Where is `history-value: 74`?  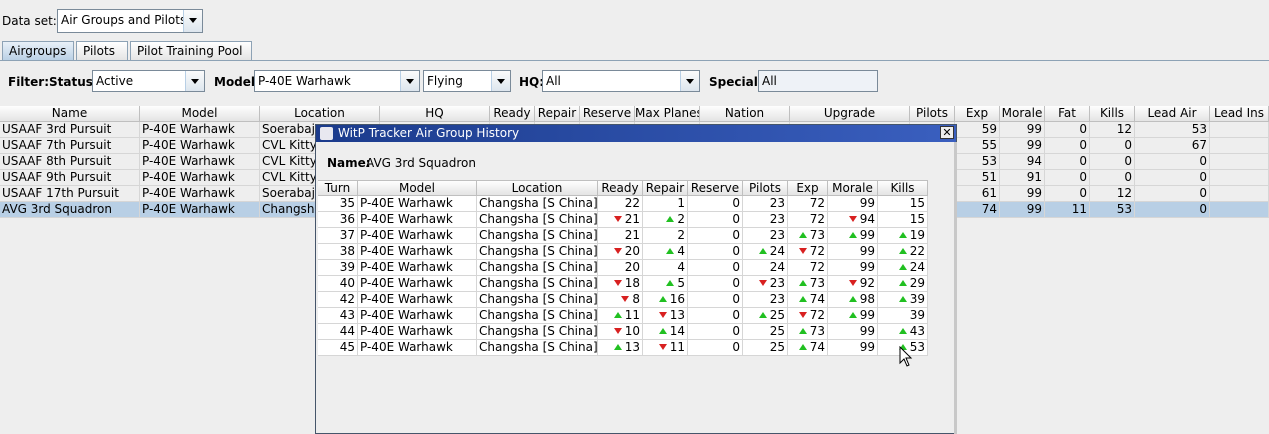 history-value: 74 is located at coordinates (817, 347).